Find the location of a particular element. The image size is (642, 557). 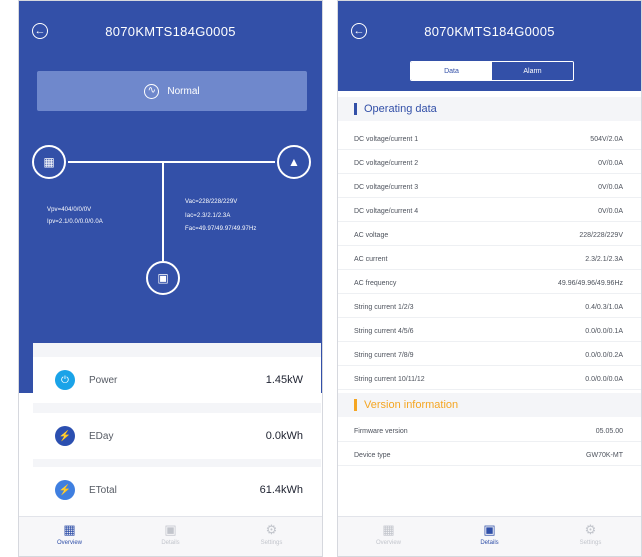

inverter-icon: ▣ is located at coordinates (163, 278).